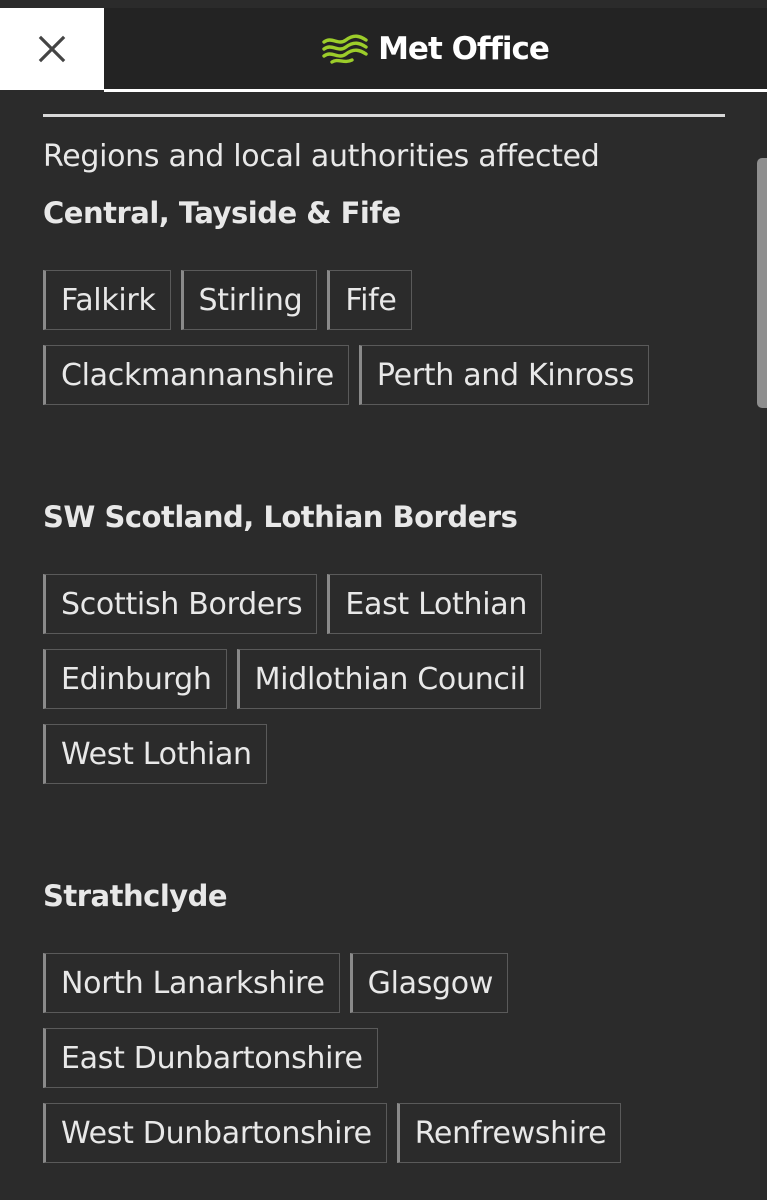 The width and height of the screenshot is (767, 1200). Describe the element at coordinates (107, 300) in the screenshot. I see `area-chip: Falkirk` at that location.